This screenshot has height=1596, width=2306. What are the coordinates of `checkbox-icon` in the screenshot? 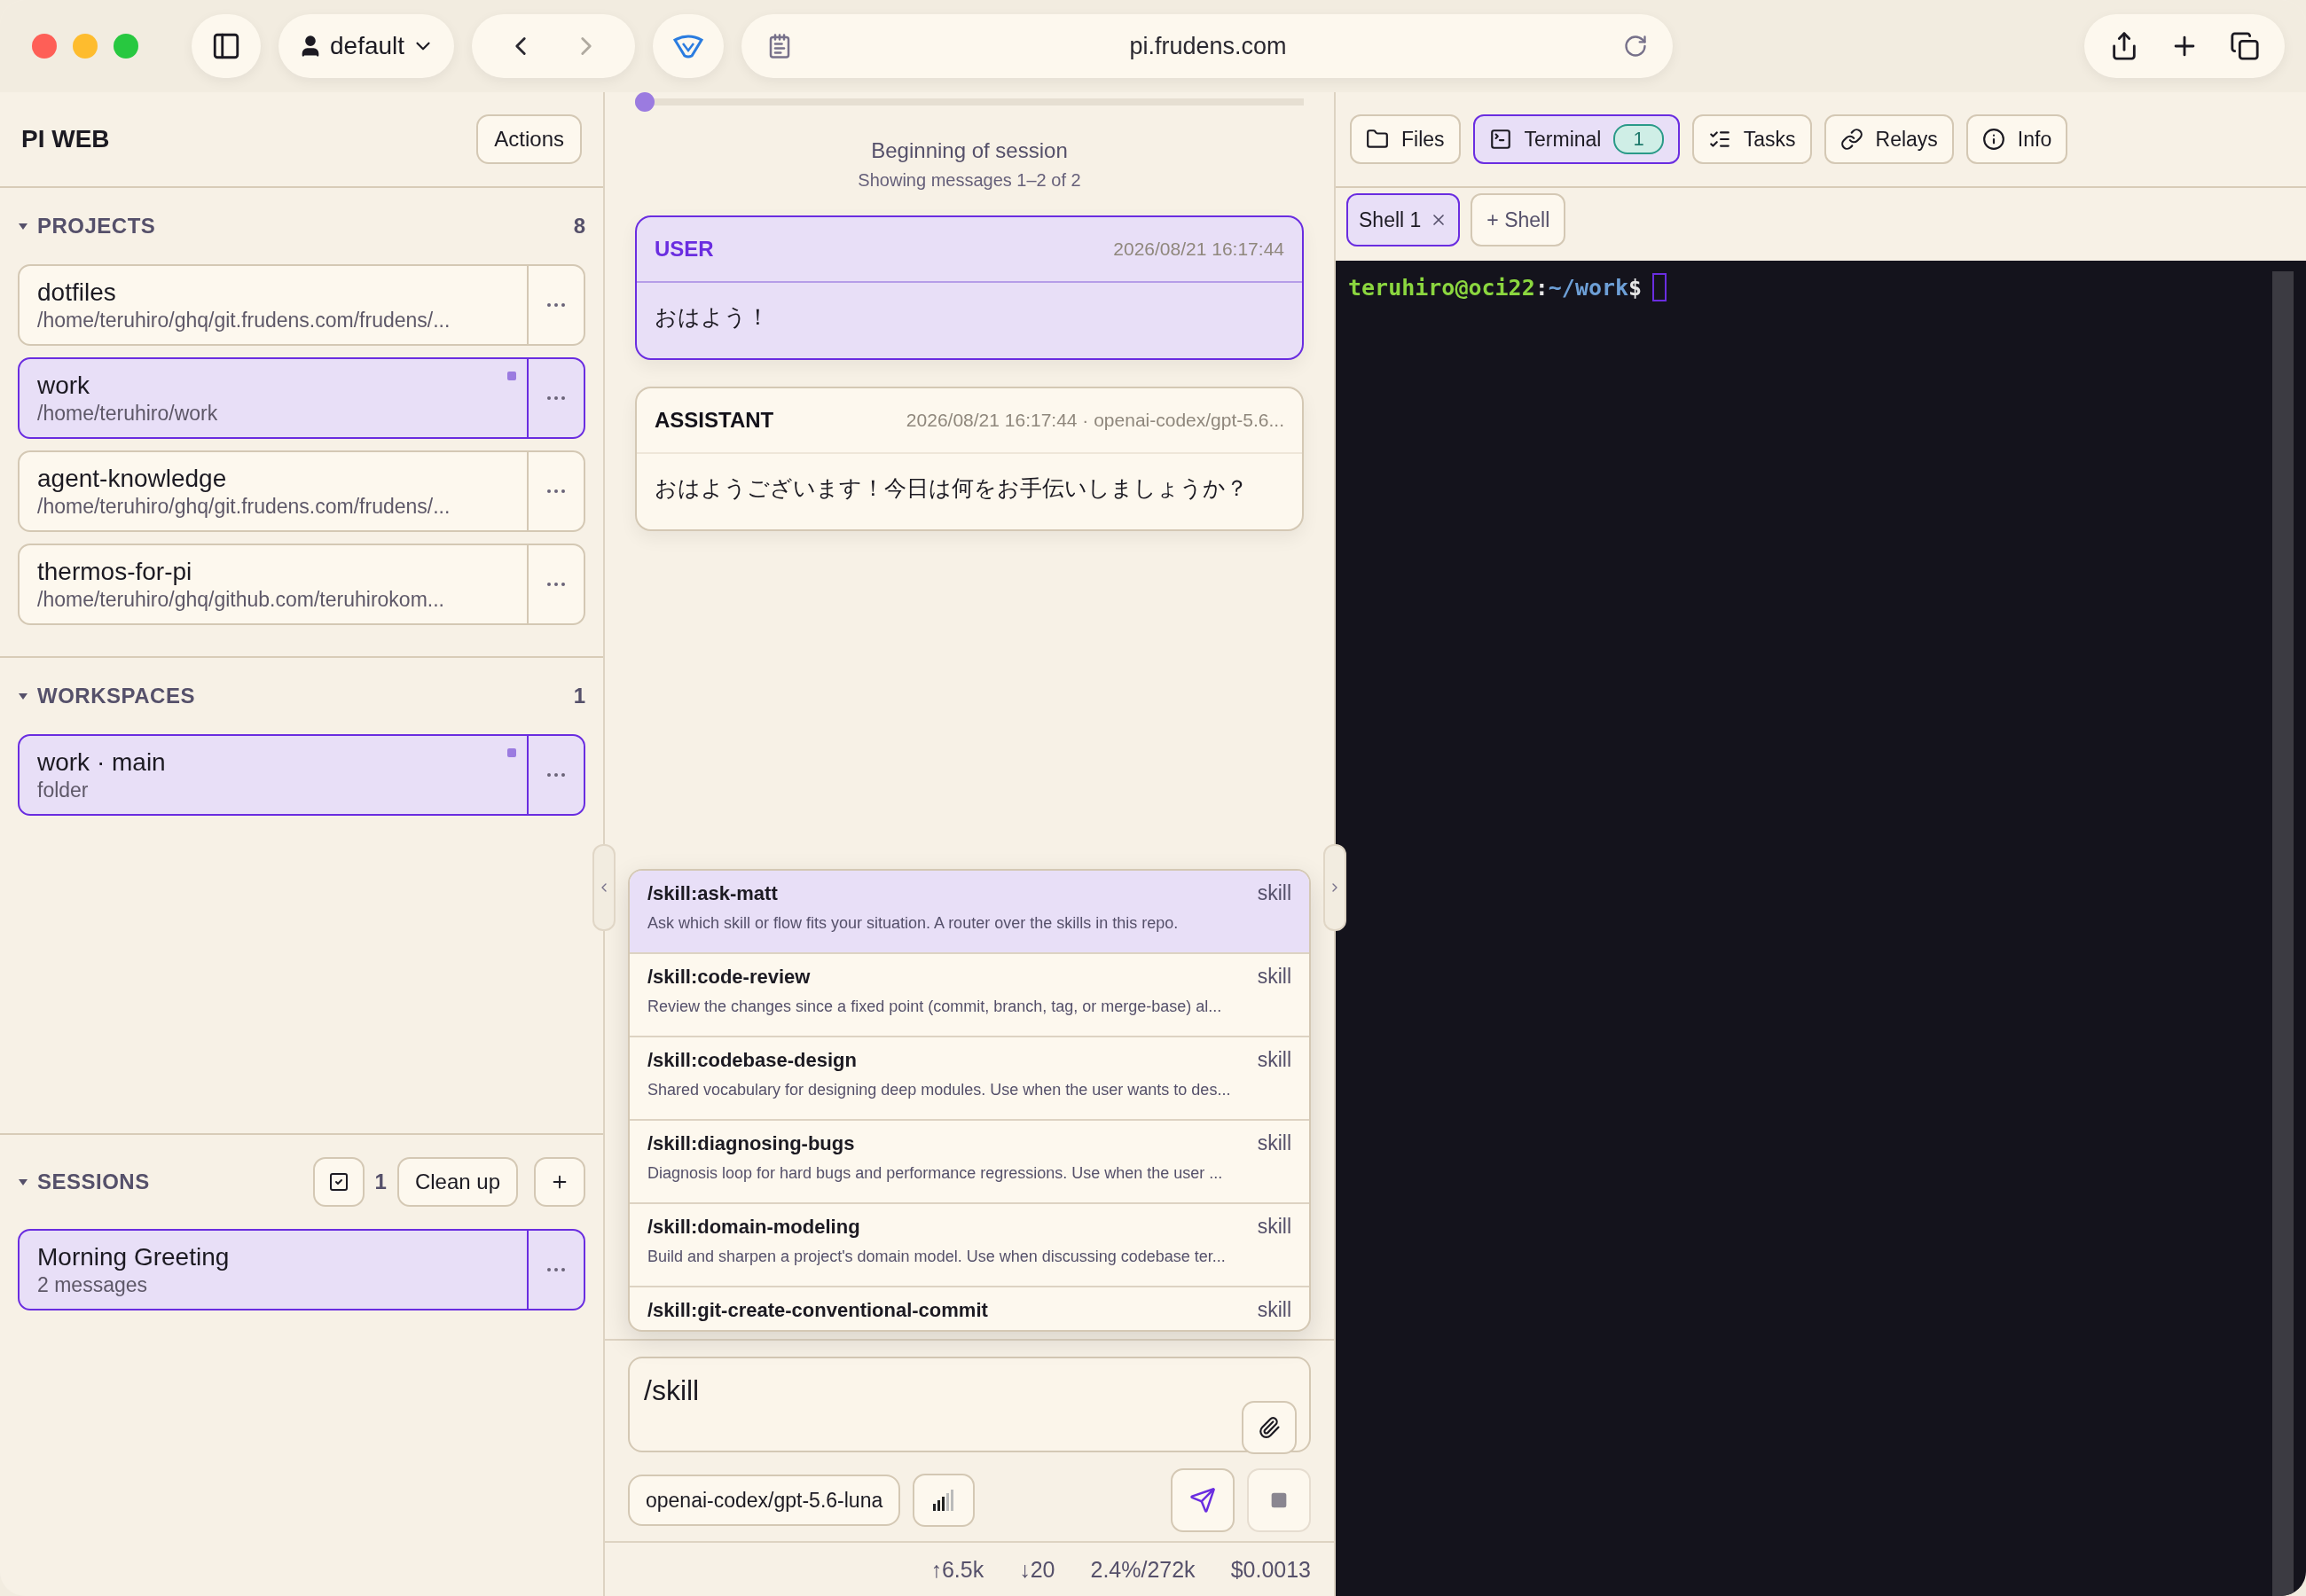 It's located at (338, 1182).